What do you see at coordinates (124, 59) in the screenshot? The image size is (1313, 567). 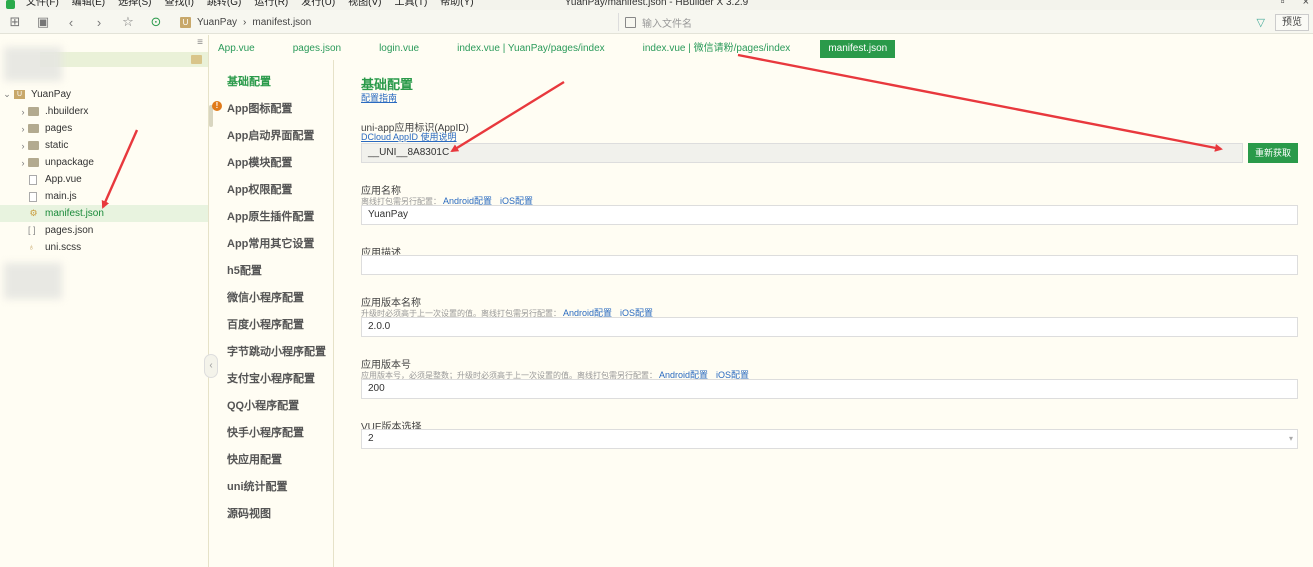 I see `tree-header-bar` at bounding box center [124, 59].